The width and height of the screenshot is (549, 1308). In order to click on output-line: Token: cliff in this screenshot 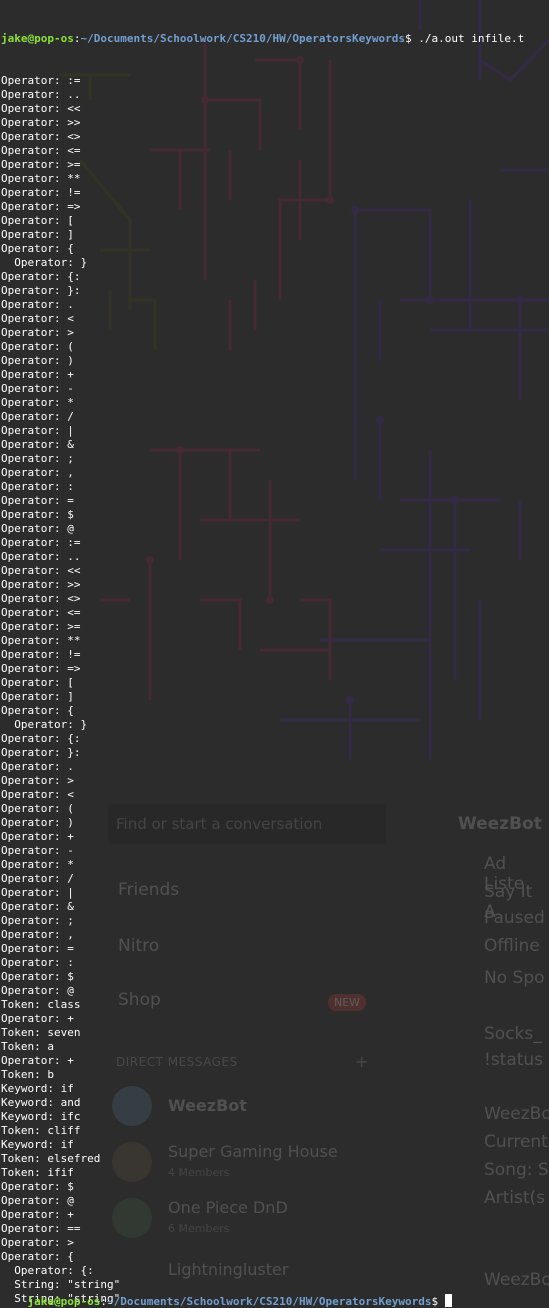, I will do `click(41, 1130)`.